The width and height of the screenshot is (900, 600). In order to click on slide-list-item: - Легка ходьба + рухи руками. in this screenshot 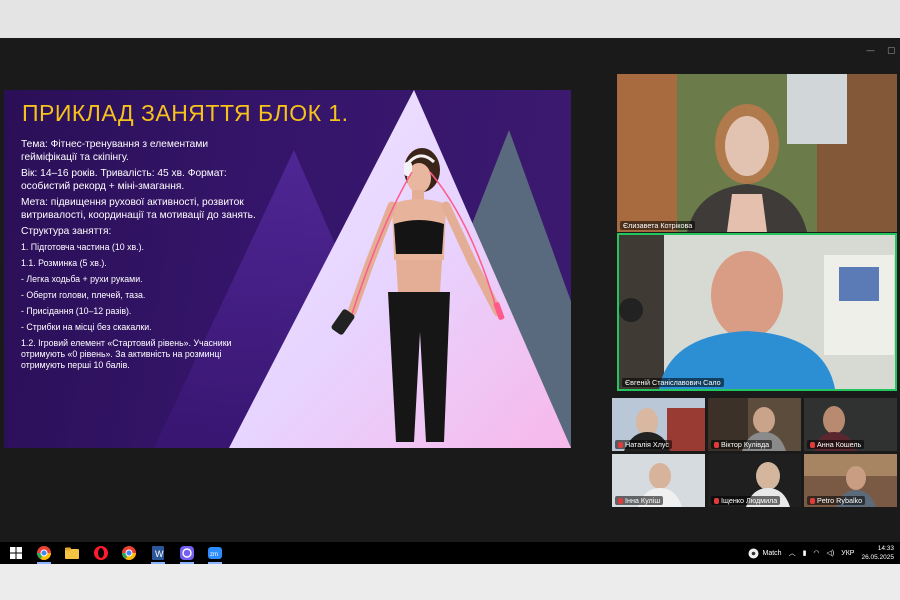, I will do `click(82, 279)`.